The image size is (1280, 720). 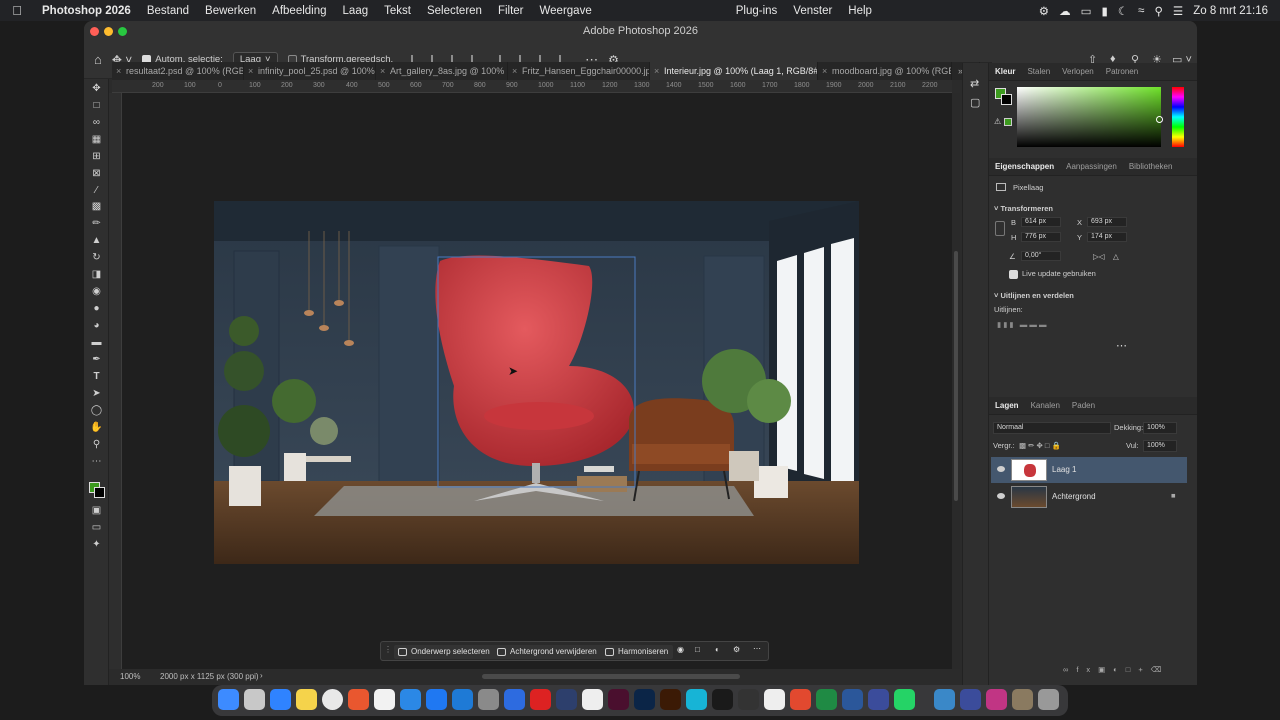 What do you see at coordinates (904, 699) in the screenshot?
I see `whatsapp-icon` at bounding box center [904, 699].